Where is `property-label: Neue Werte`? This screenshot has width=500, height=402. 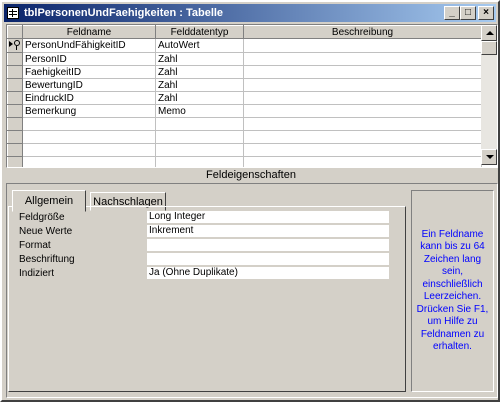 property-label: Neue Werte is located at coordinates (46, 231).